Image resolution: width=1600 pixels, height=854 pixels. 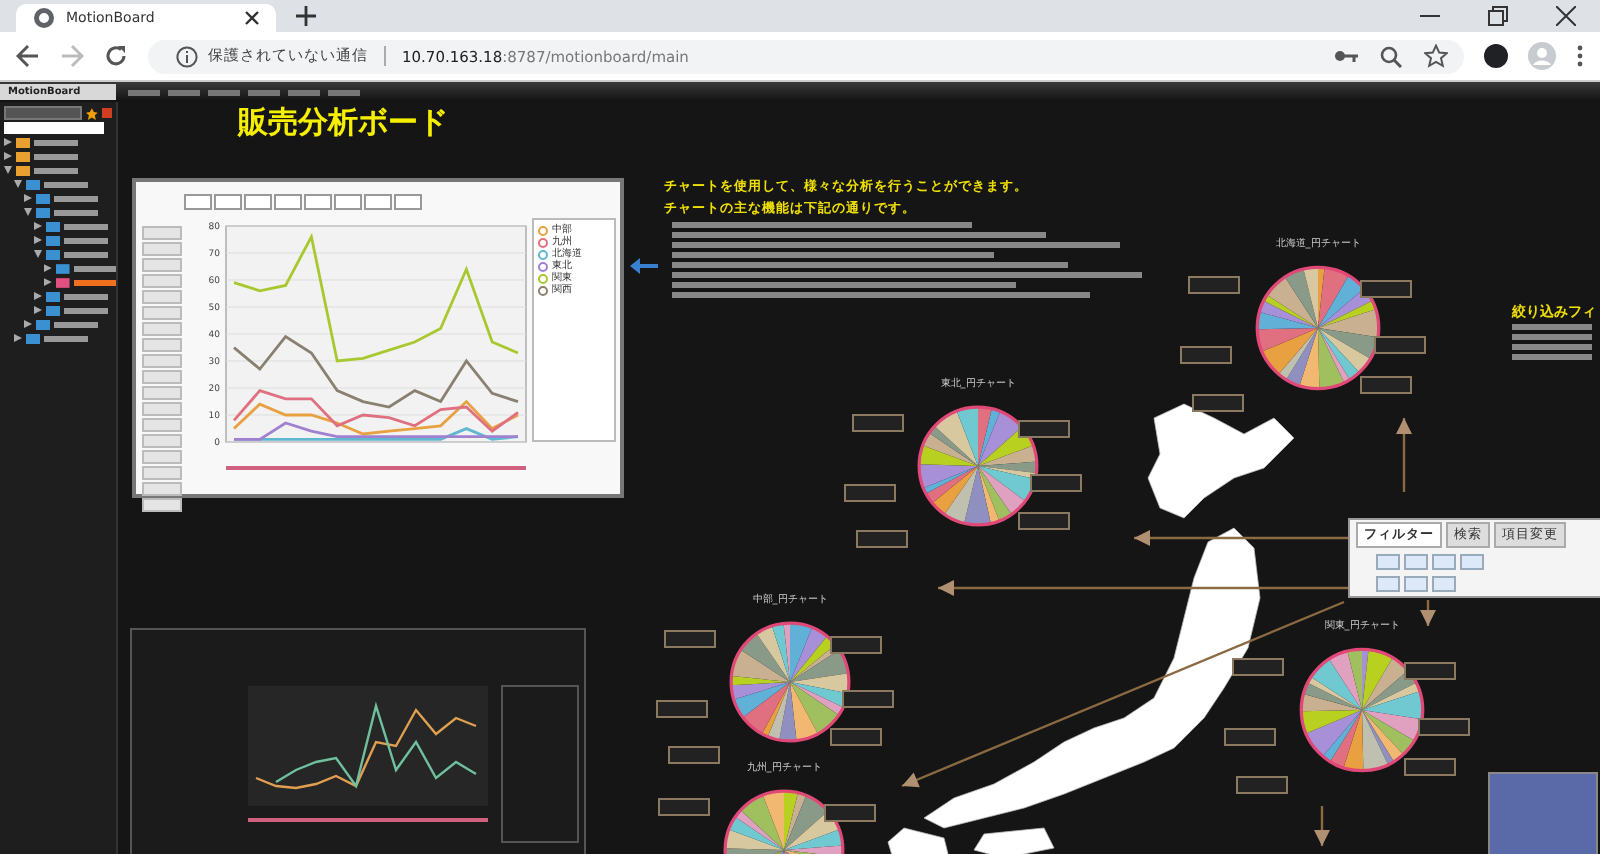 I want to click on extension-icon, so click(x=1496, y=56).